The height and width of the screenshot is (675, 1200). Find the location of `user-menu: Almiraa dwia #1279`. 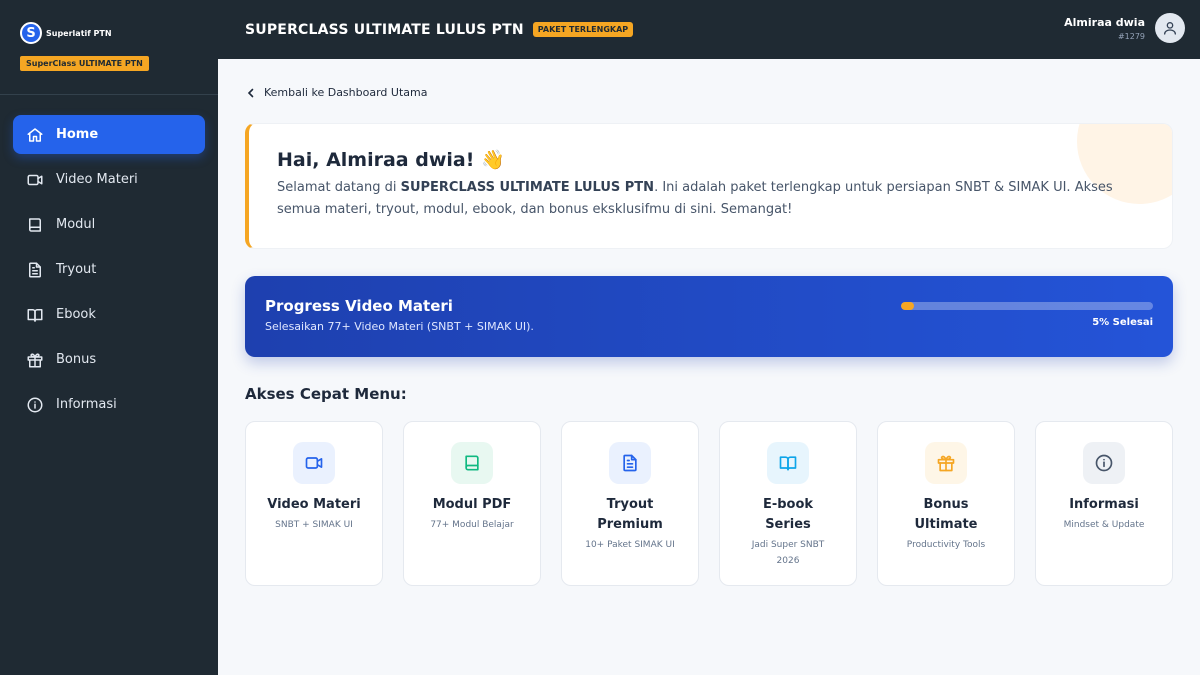

user-menu: Almiraa dwia #1279 is located at coordinates (1124, 28).